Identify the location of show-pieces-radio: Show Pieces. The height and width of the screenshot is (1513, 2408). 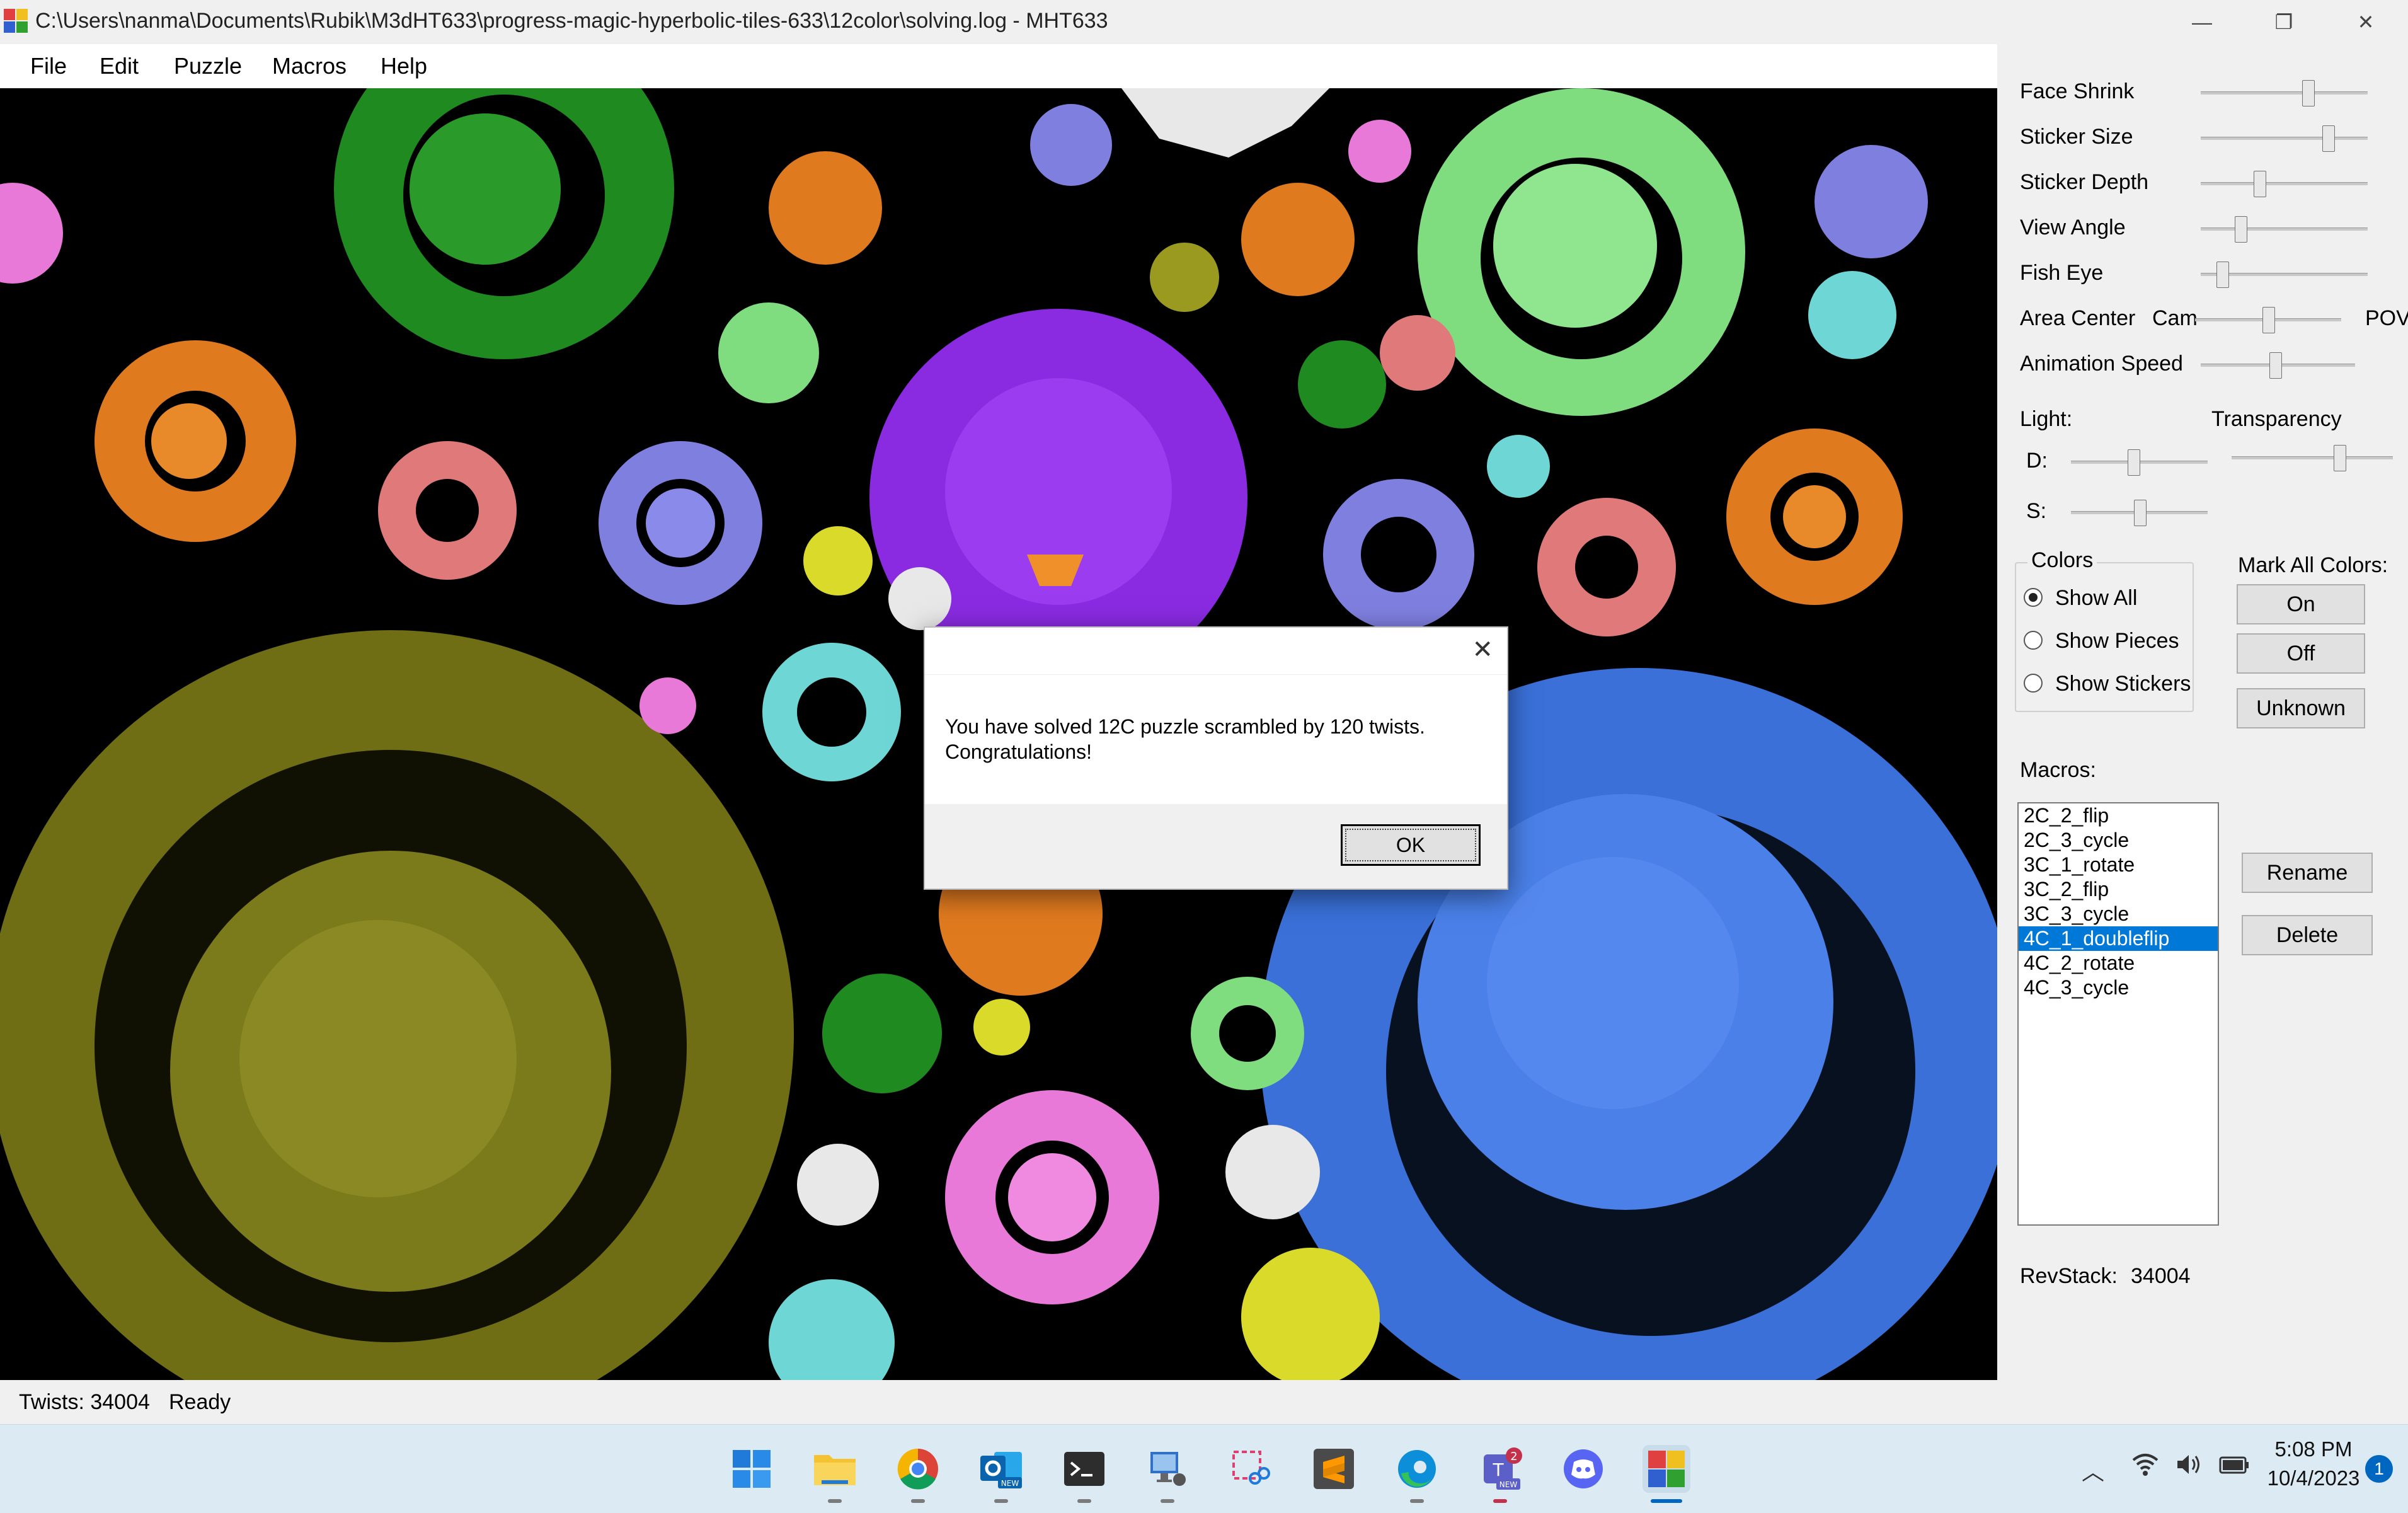
(2101, 641).